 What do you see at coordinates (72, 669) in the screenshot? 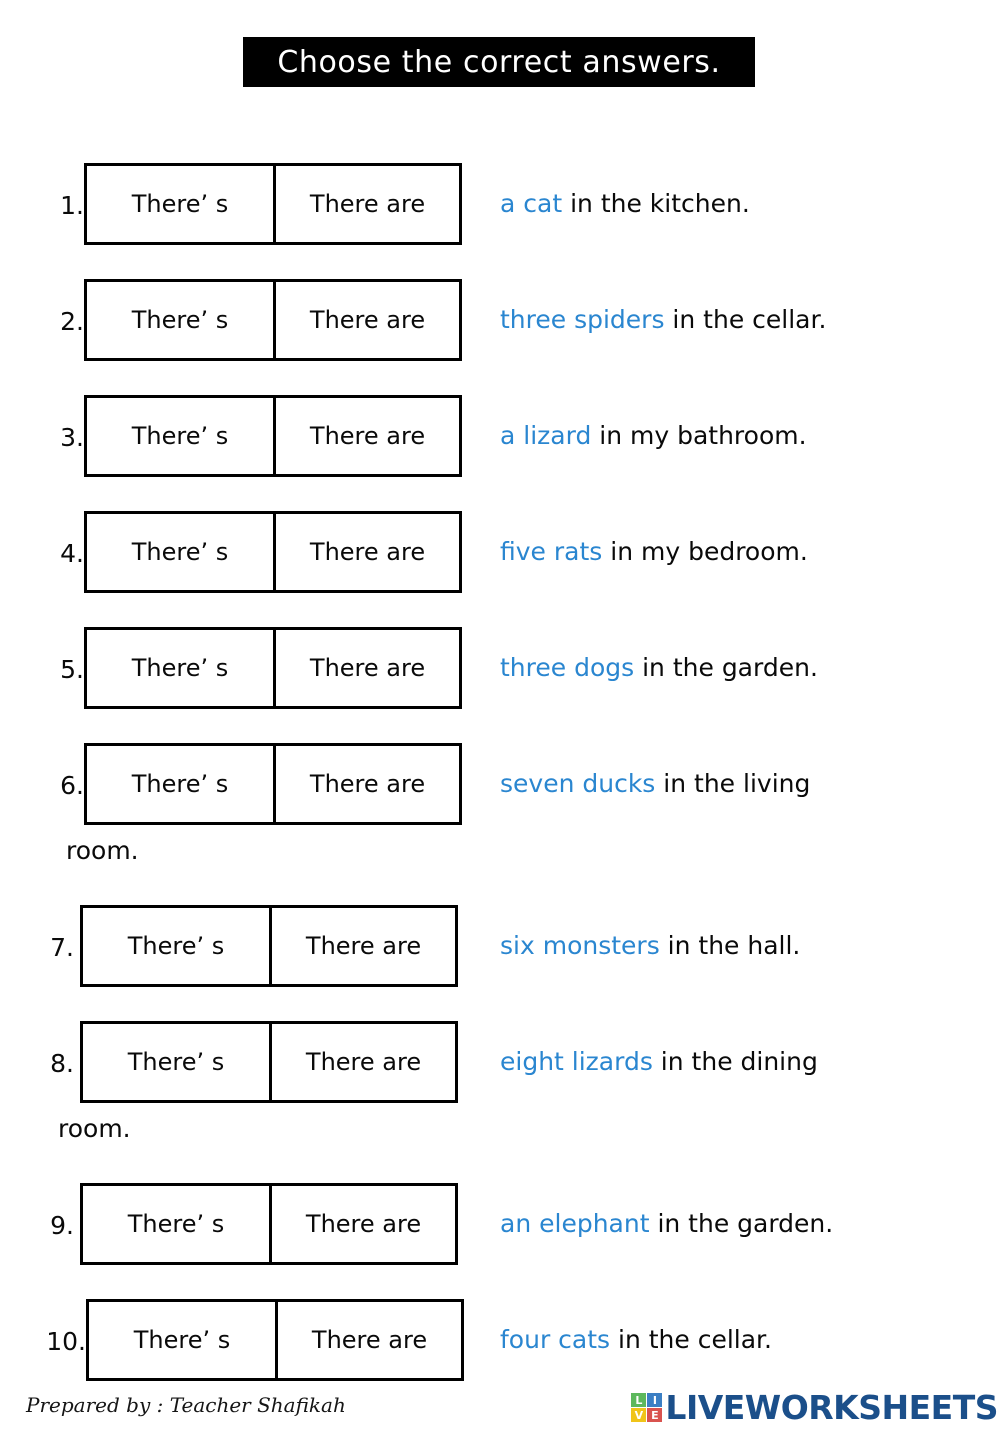
I see `question-number: 5.` at bounding box center [72, 669].